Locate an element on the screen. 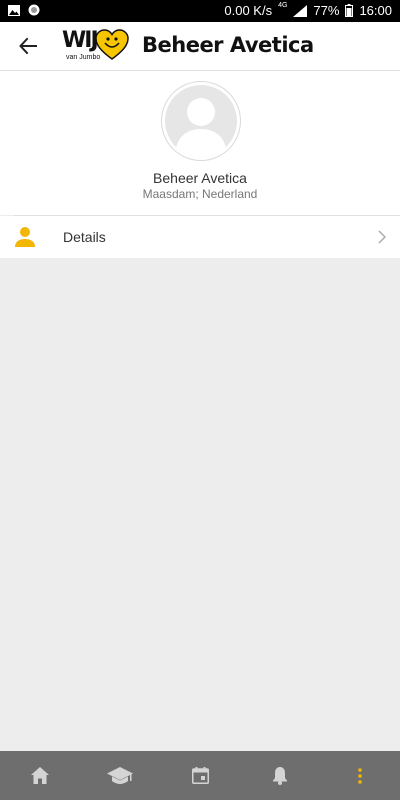 Image resolution: width=400 pixels, height=800 pixels. calendar-icon is located at coordinates (200, 775).